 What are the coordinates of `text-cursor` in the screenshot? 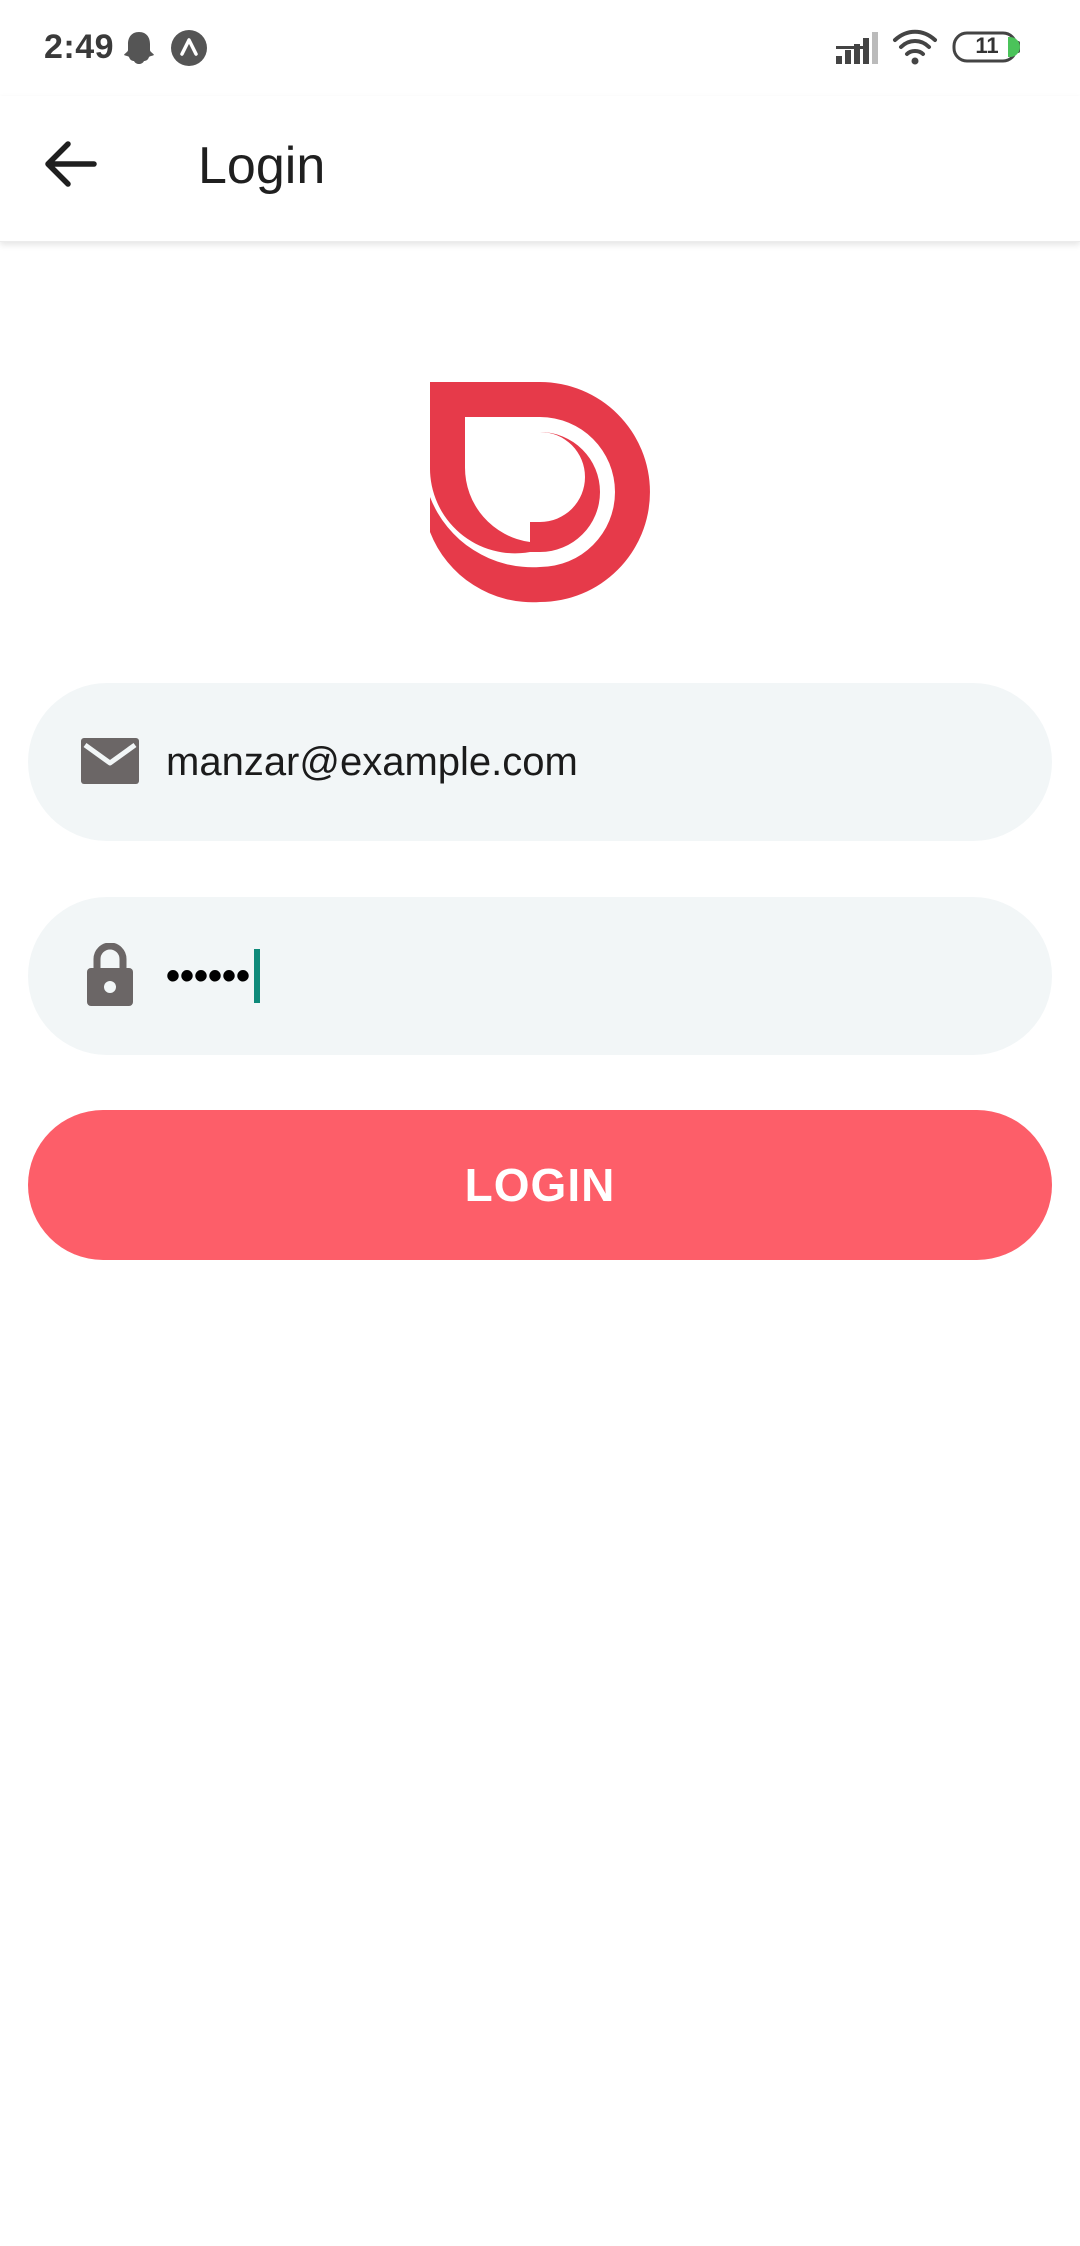 It's located at (257, 976).